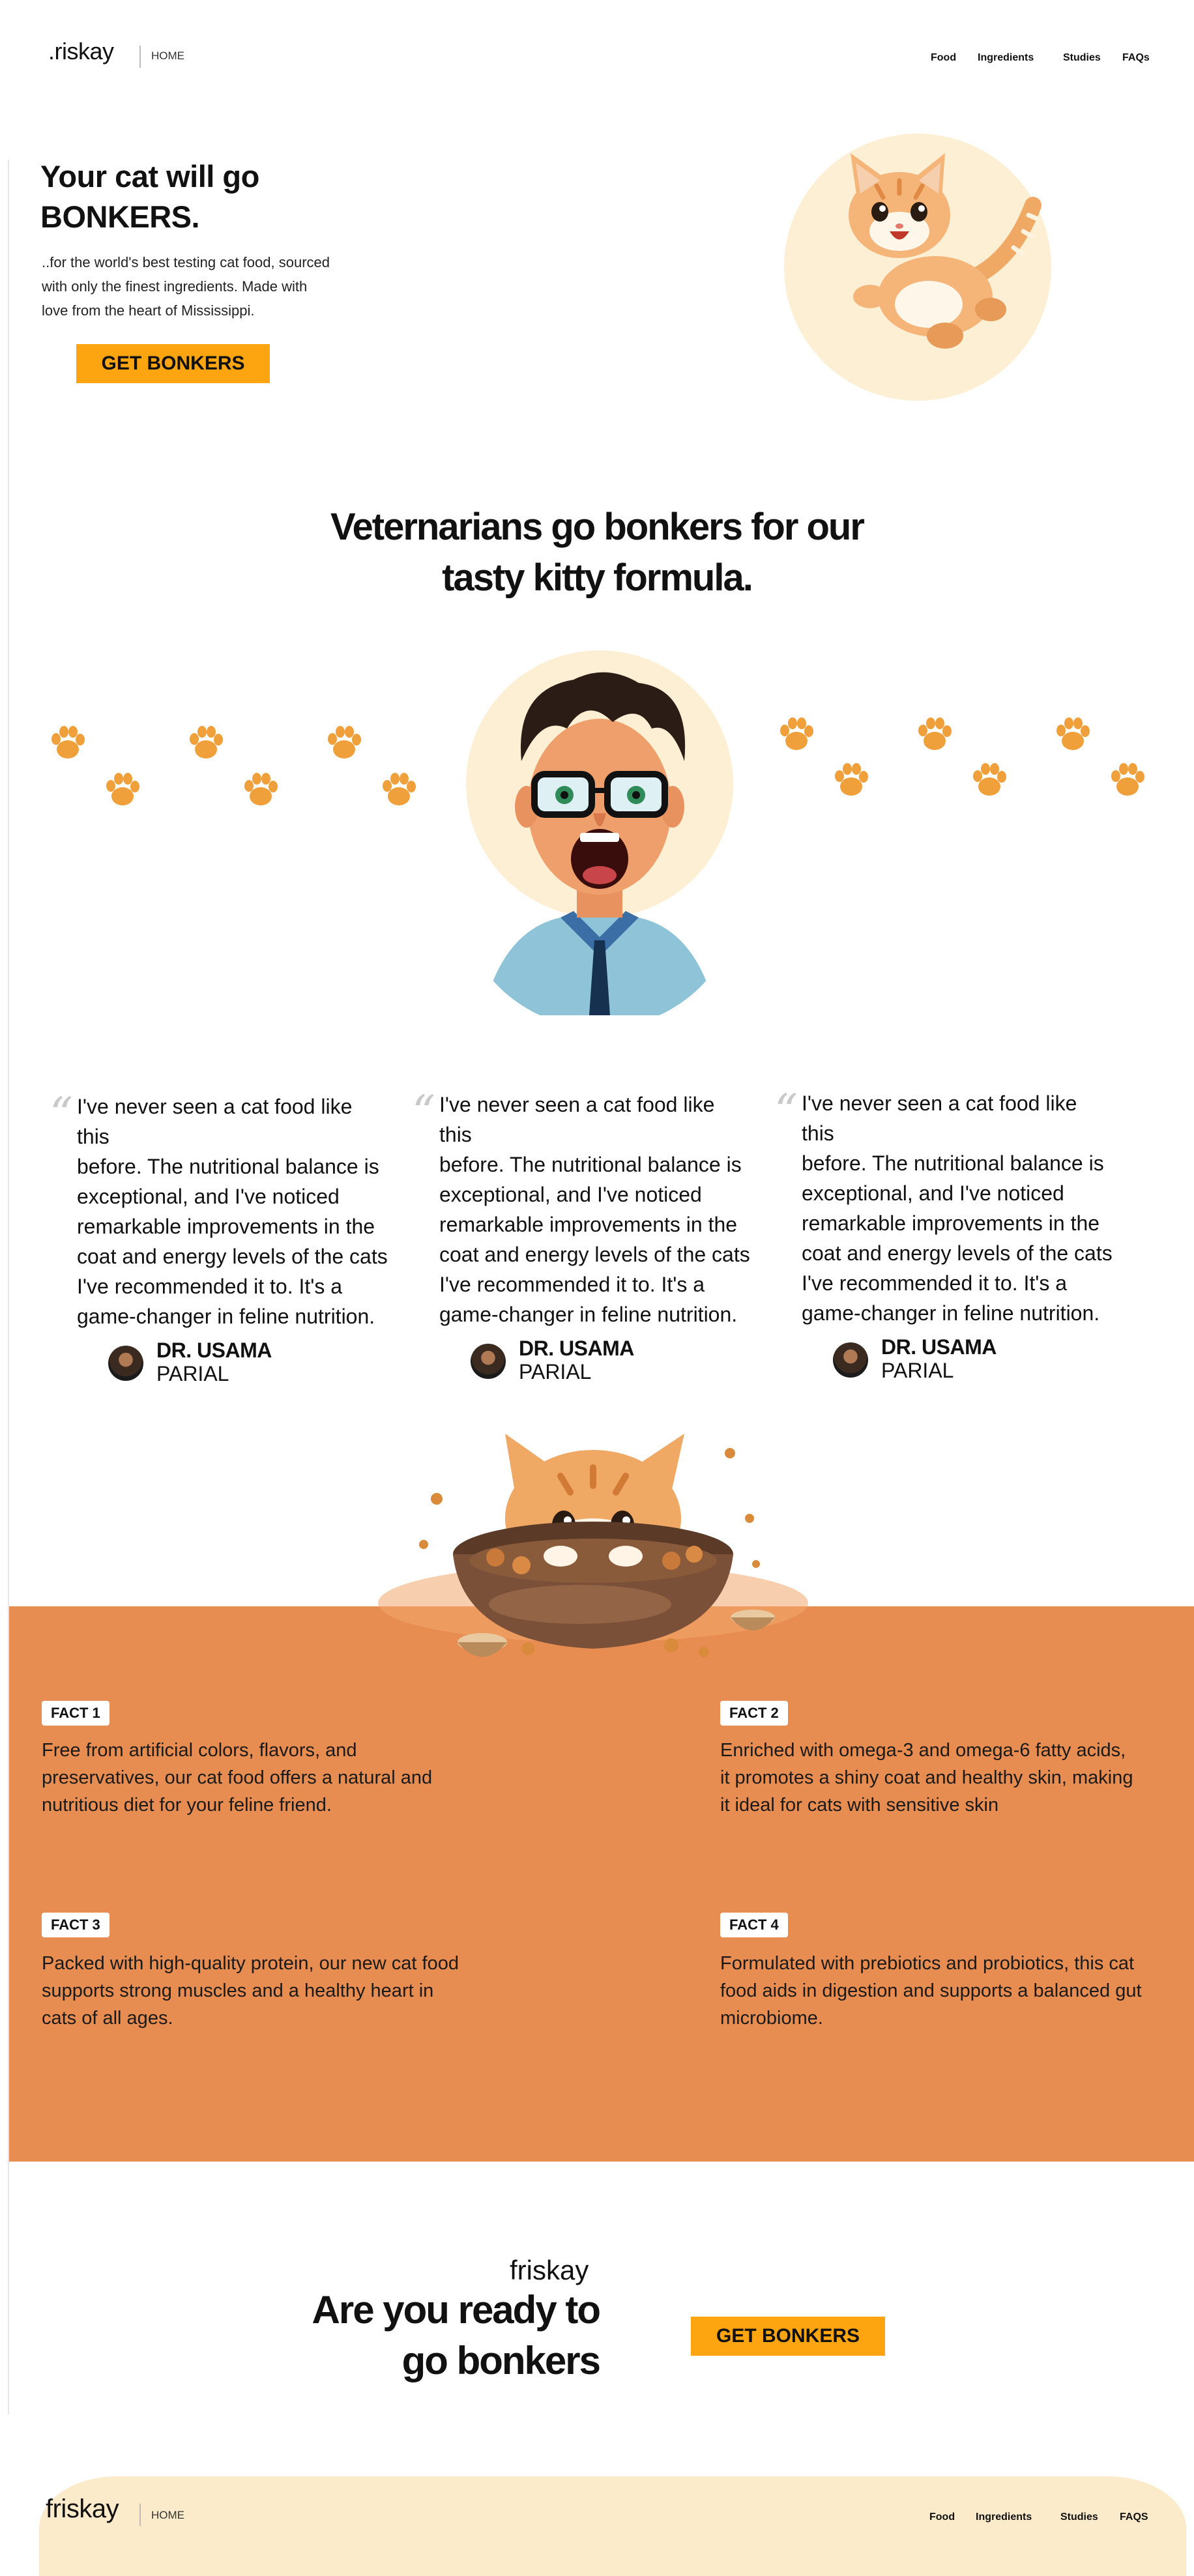 The width and height of the screenshot is (1194, 2576). Describe the element at coordinates (943, 58) in the screenshot. I see `nav-food: Food` at that location.